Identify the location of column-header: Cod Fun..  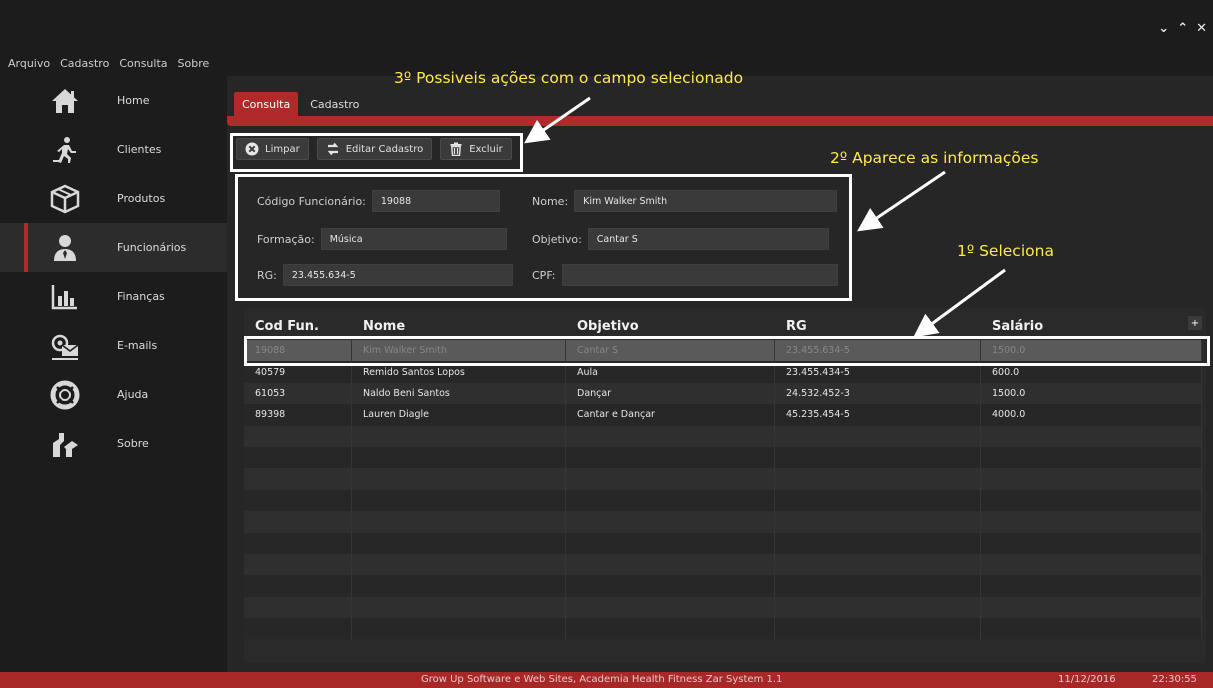
(298, 323).